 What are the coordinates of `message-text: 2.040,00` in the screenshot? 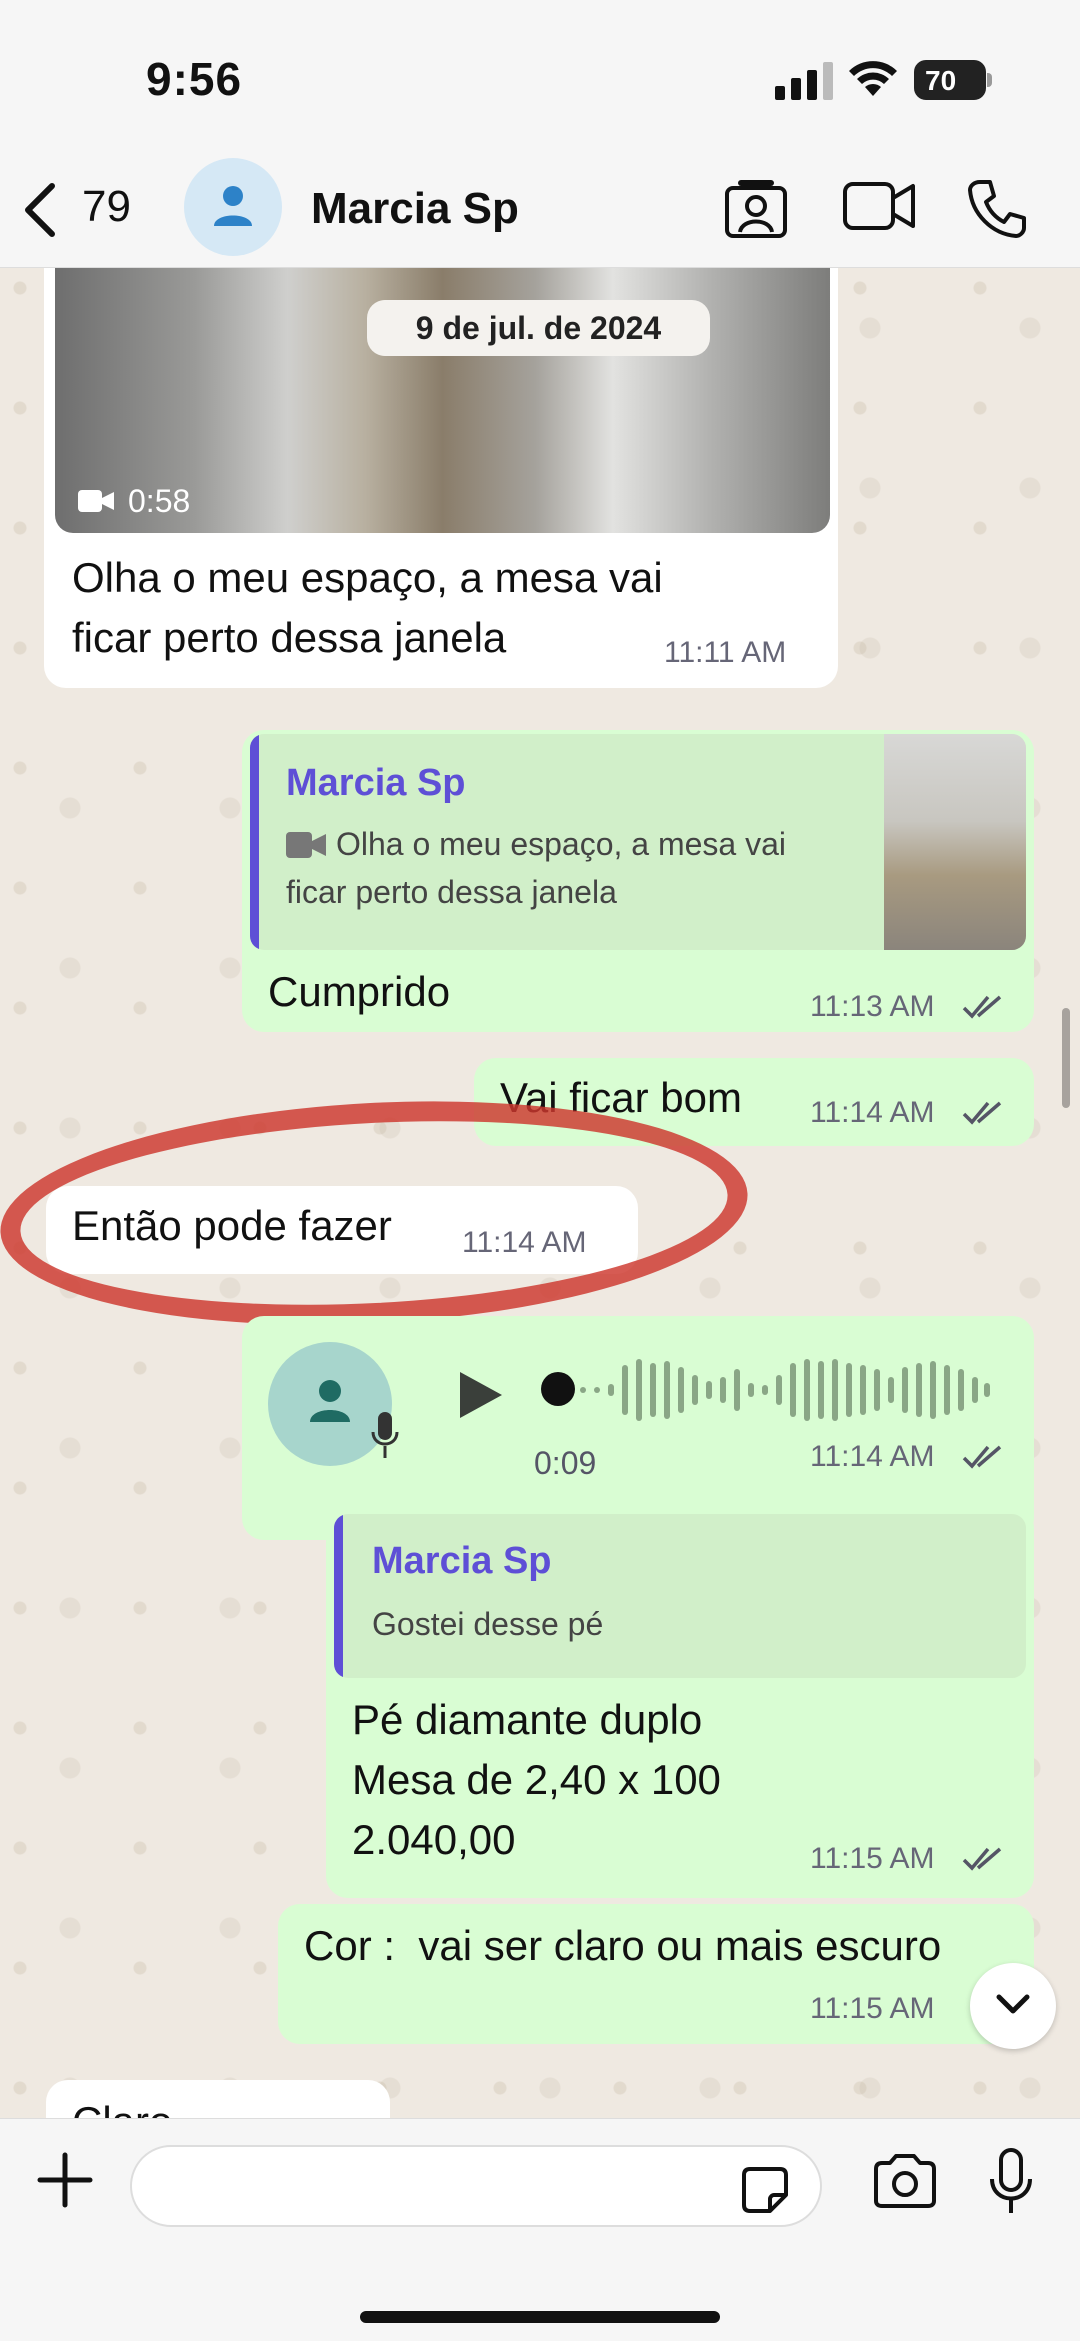 It's located at (434, 1839).